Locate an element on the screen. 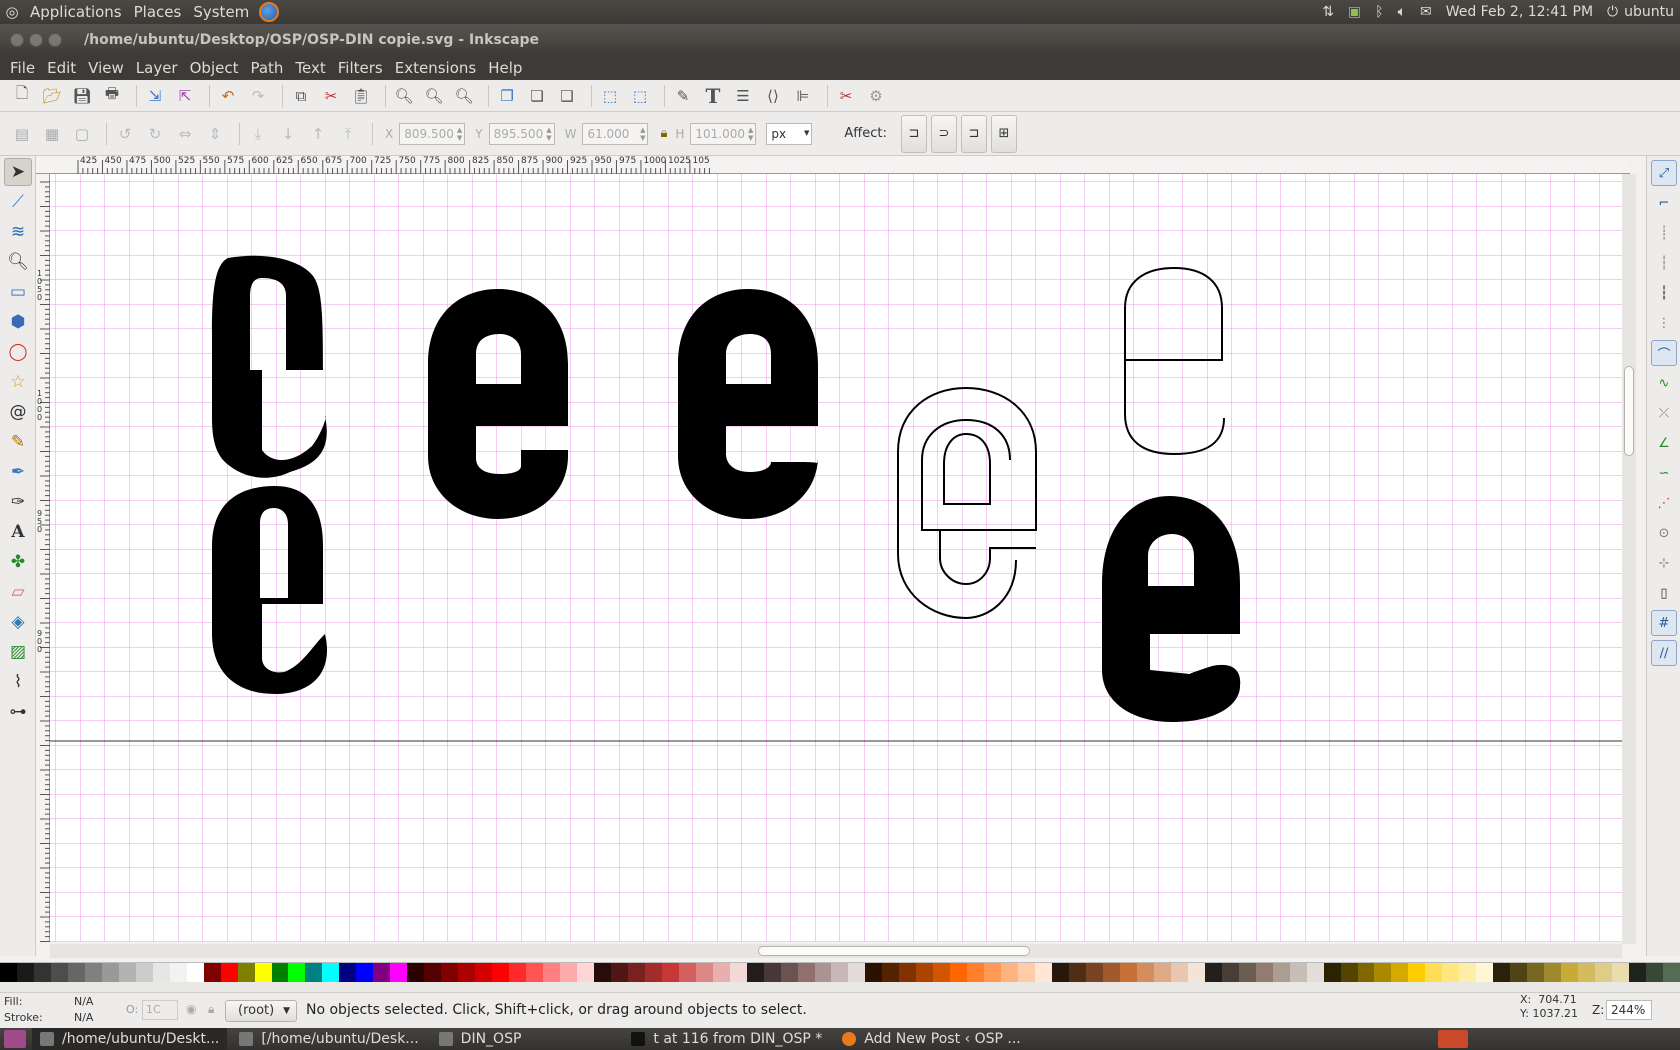 This screenshot has width=1680, height=1050. undo-icon: ↶ is located at coordinates (228, 96).